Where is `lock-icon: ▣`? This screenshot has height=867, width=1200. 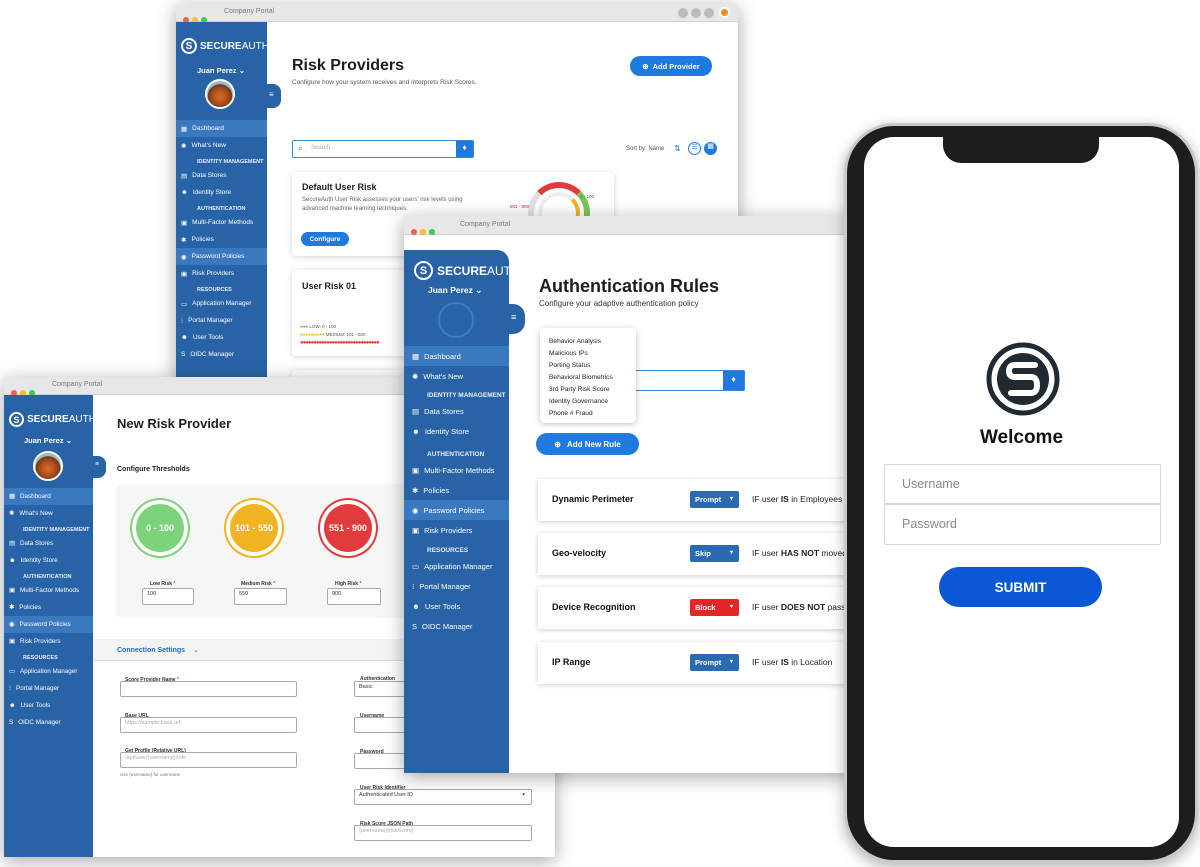
lock-icon: ▣ is located at coordinates (184, 274).